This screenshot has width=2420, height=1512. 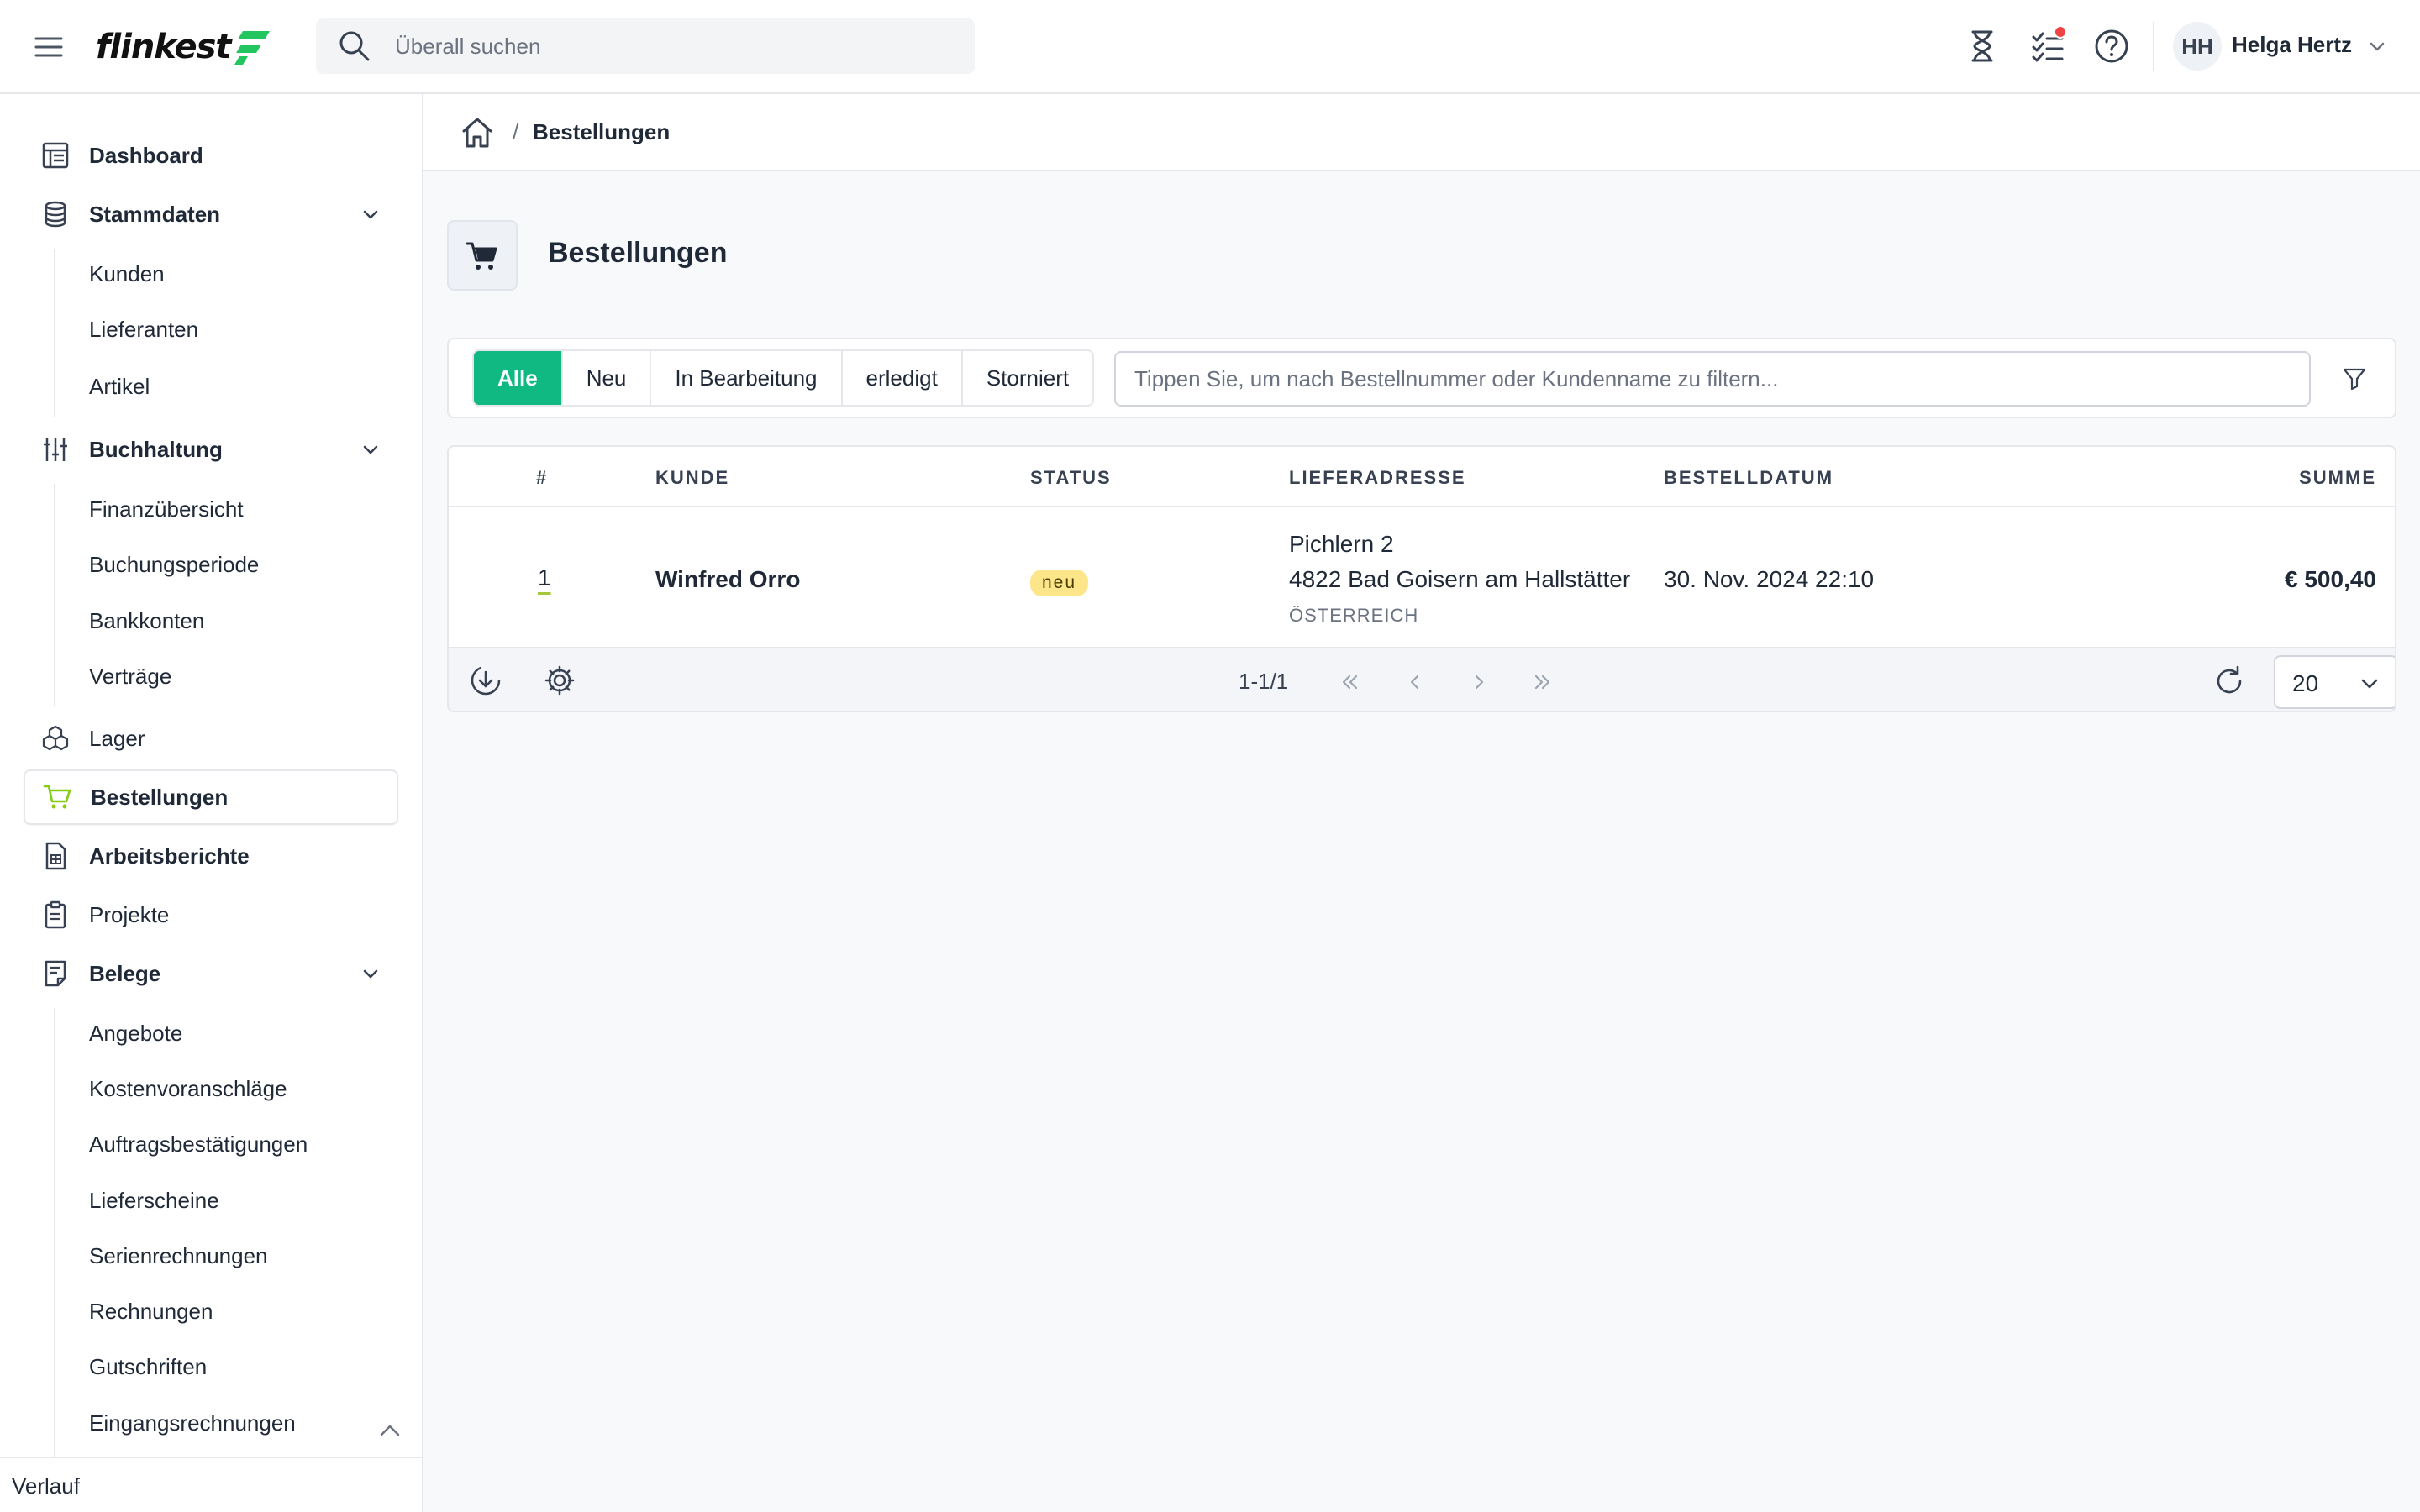 I want to click on pagination-range: 1-1/1, so click(x=1264, y=681).